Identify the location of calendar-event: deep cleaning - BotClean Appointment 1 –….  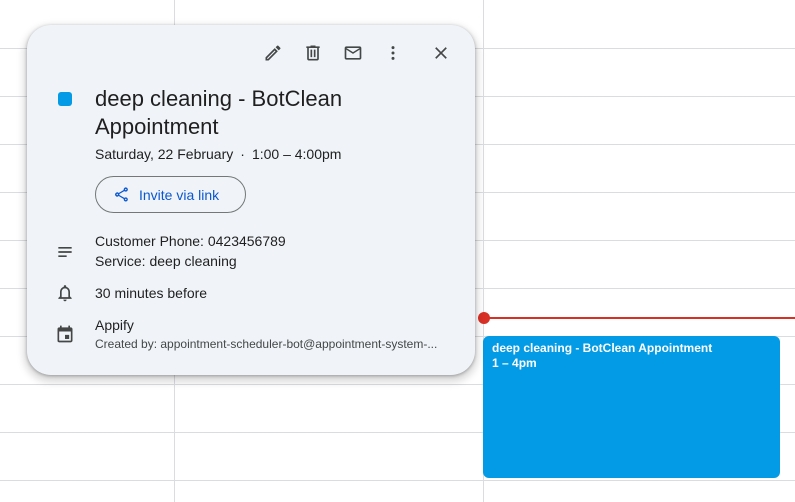
(631, 407).